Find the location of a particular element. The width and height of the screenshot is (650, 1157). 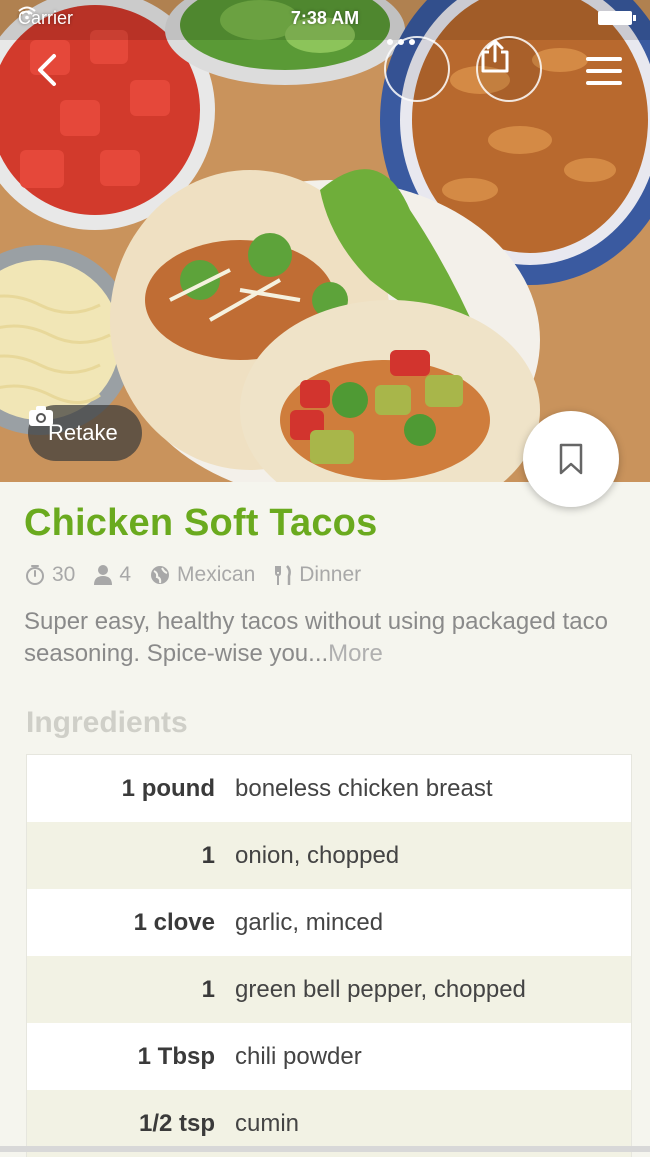

fork-knife-icon is located at coordinates (283, 575).